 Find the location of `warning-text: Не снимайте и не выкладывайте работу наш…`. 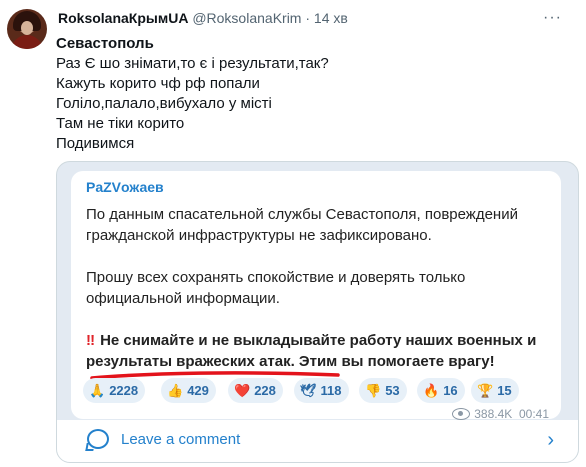

warning-text: Не снимайте и не выкладывайте работу наш… is located at coordinates (311, 351).